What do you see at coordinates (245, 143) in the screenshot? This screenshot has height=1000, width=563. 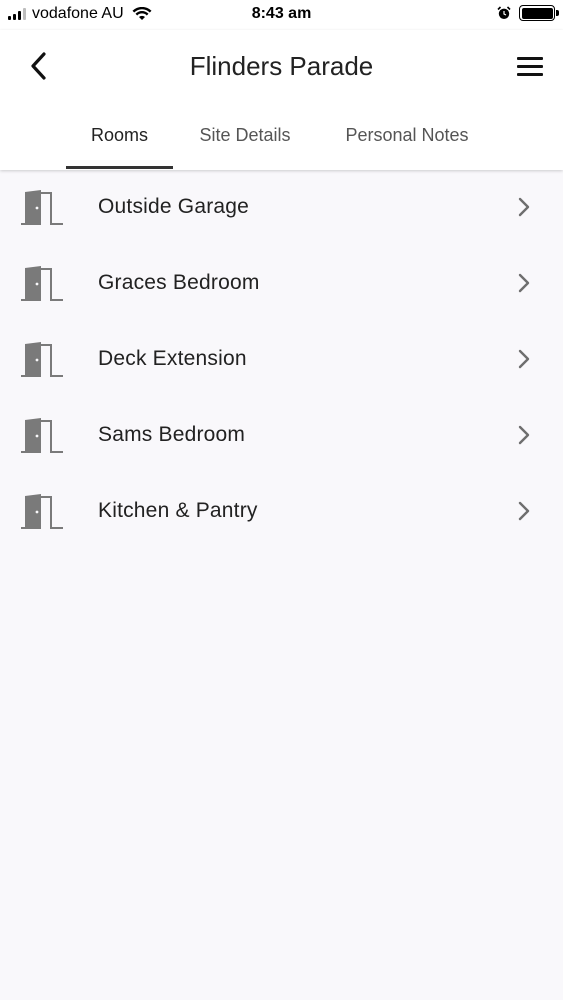 I see `tab-site-details: Site Details` at bounding box center [245, 143].